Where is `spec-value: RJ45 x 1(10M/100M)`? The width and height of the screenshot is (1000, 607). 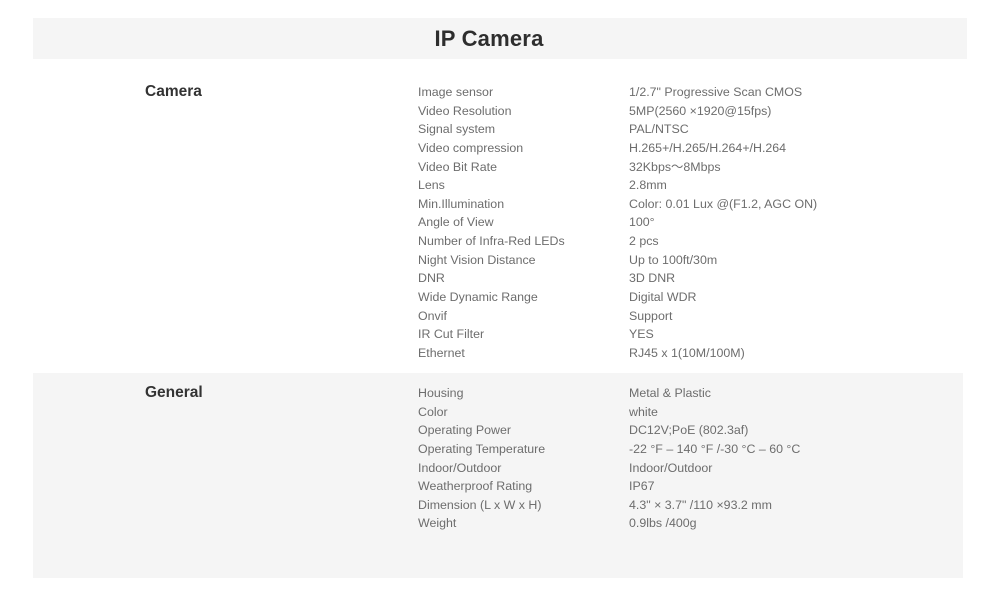 spec-value: RJ45 x 1(10M/100M) is located at coordinates (687, 352).